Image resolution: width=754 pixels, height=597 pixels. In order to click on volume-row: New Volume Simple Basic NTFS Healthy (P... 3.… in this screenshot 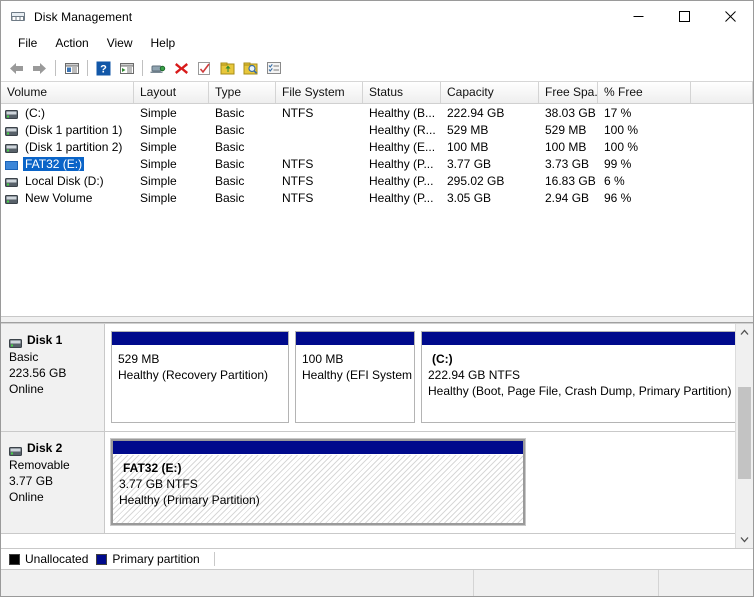, I will do `click(377, 197)`.